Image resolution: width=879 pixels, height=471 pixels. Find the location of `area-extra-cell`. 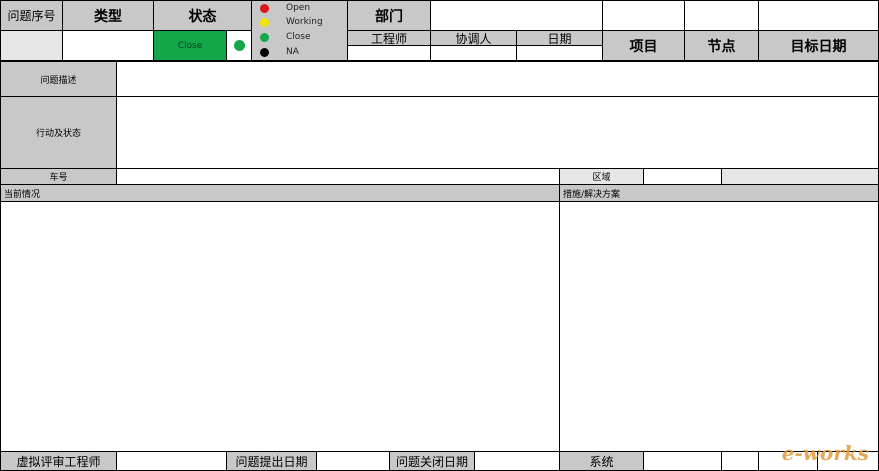

area-extra-cell is located at coordinates (800, 176).